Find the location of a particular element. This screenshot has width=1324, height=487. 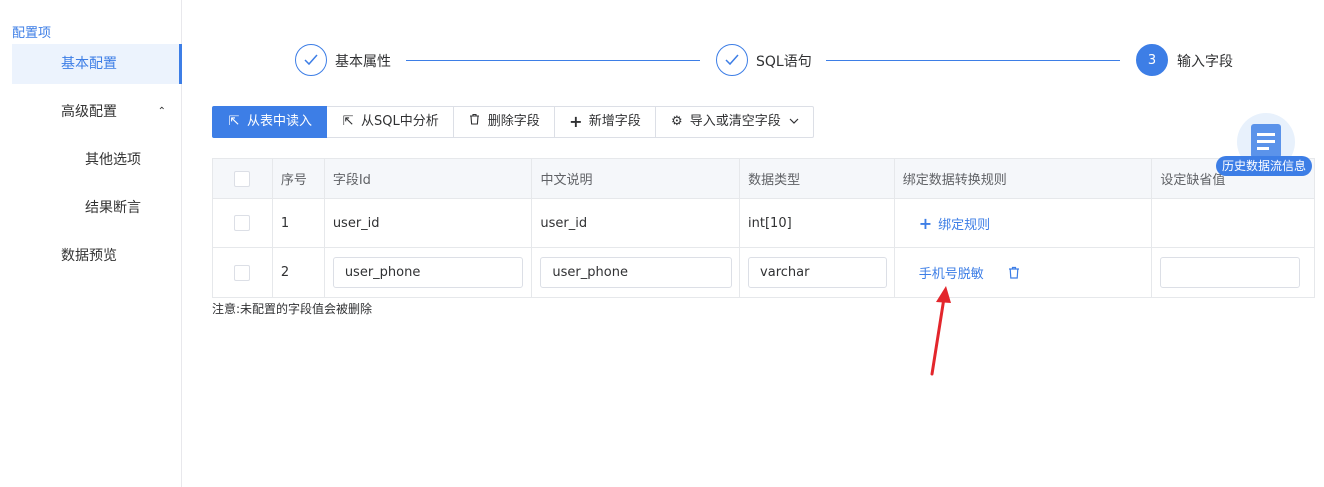

table-row: 1 user_id user_id int[10] + 绑定规则 is located at coordinates (763, 223).